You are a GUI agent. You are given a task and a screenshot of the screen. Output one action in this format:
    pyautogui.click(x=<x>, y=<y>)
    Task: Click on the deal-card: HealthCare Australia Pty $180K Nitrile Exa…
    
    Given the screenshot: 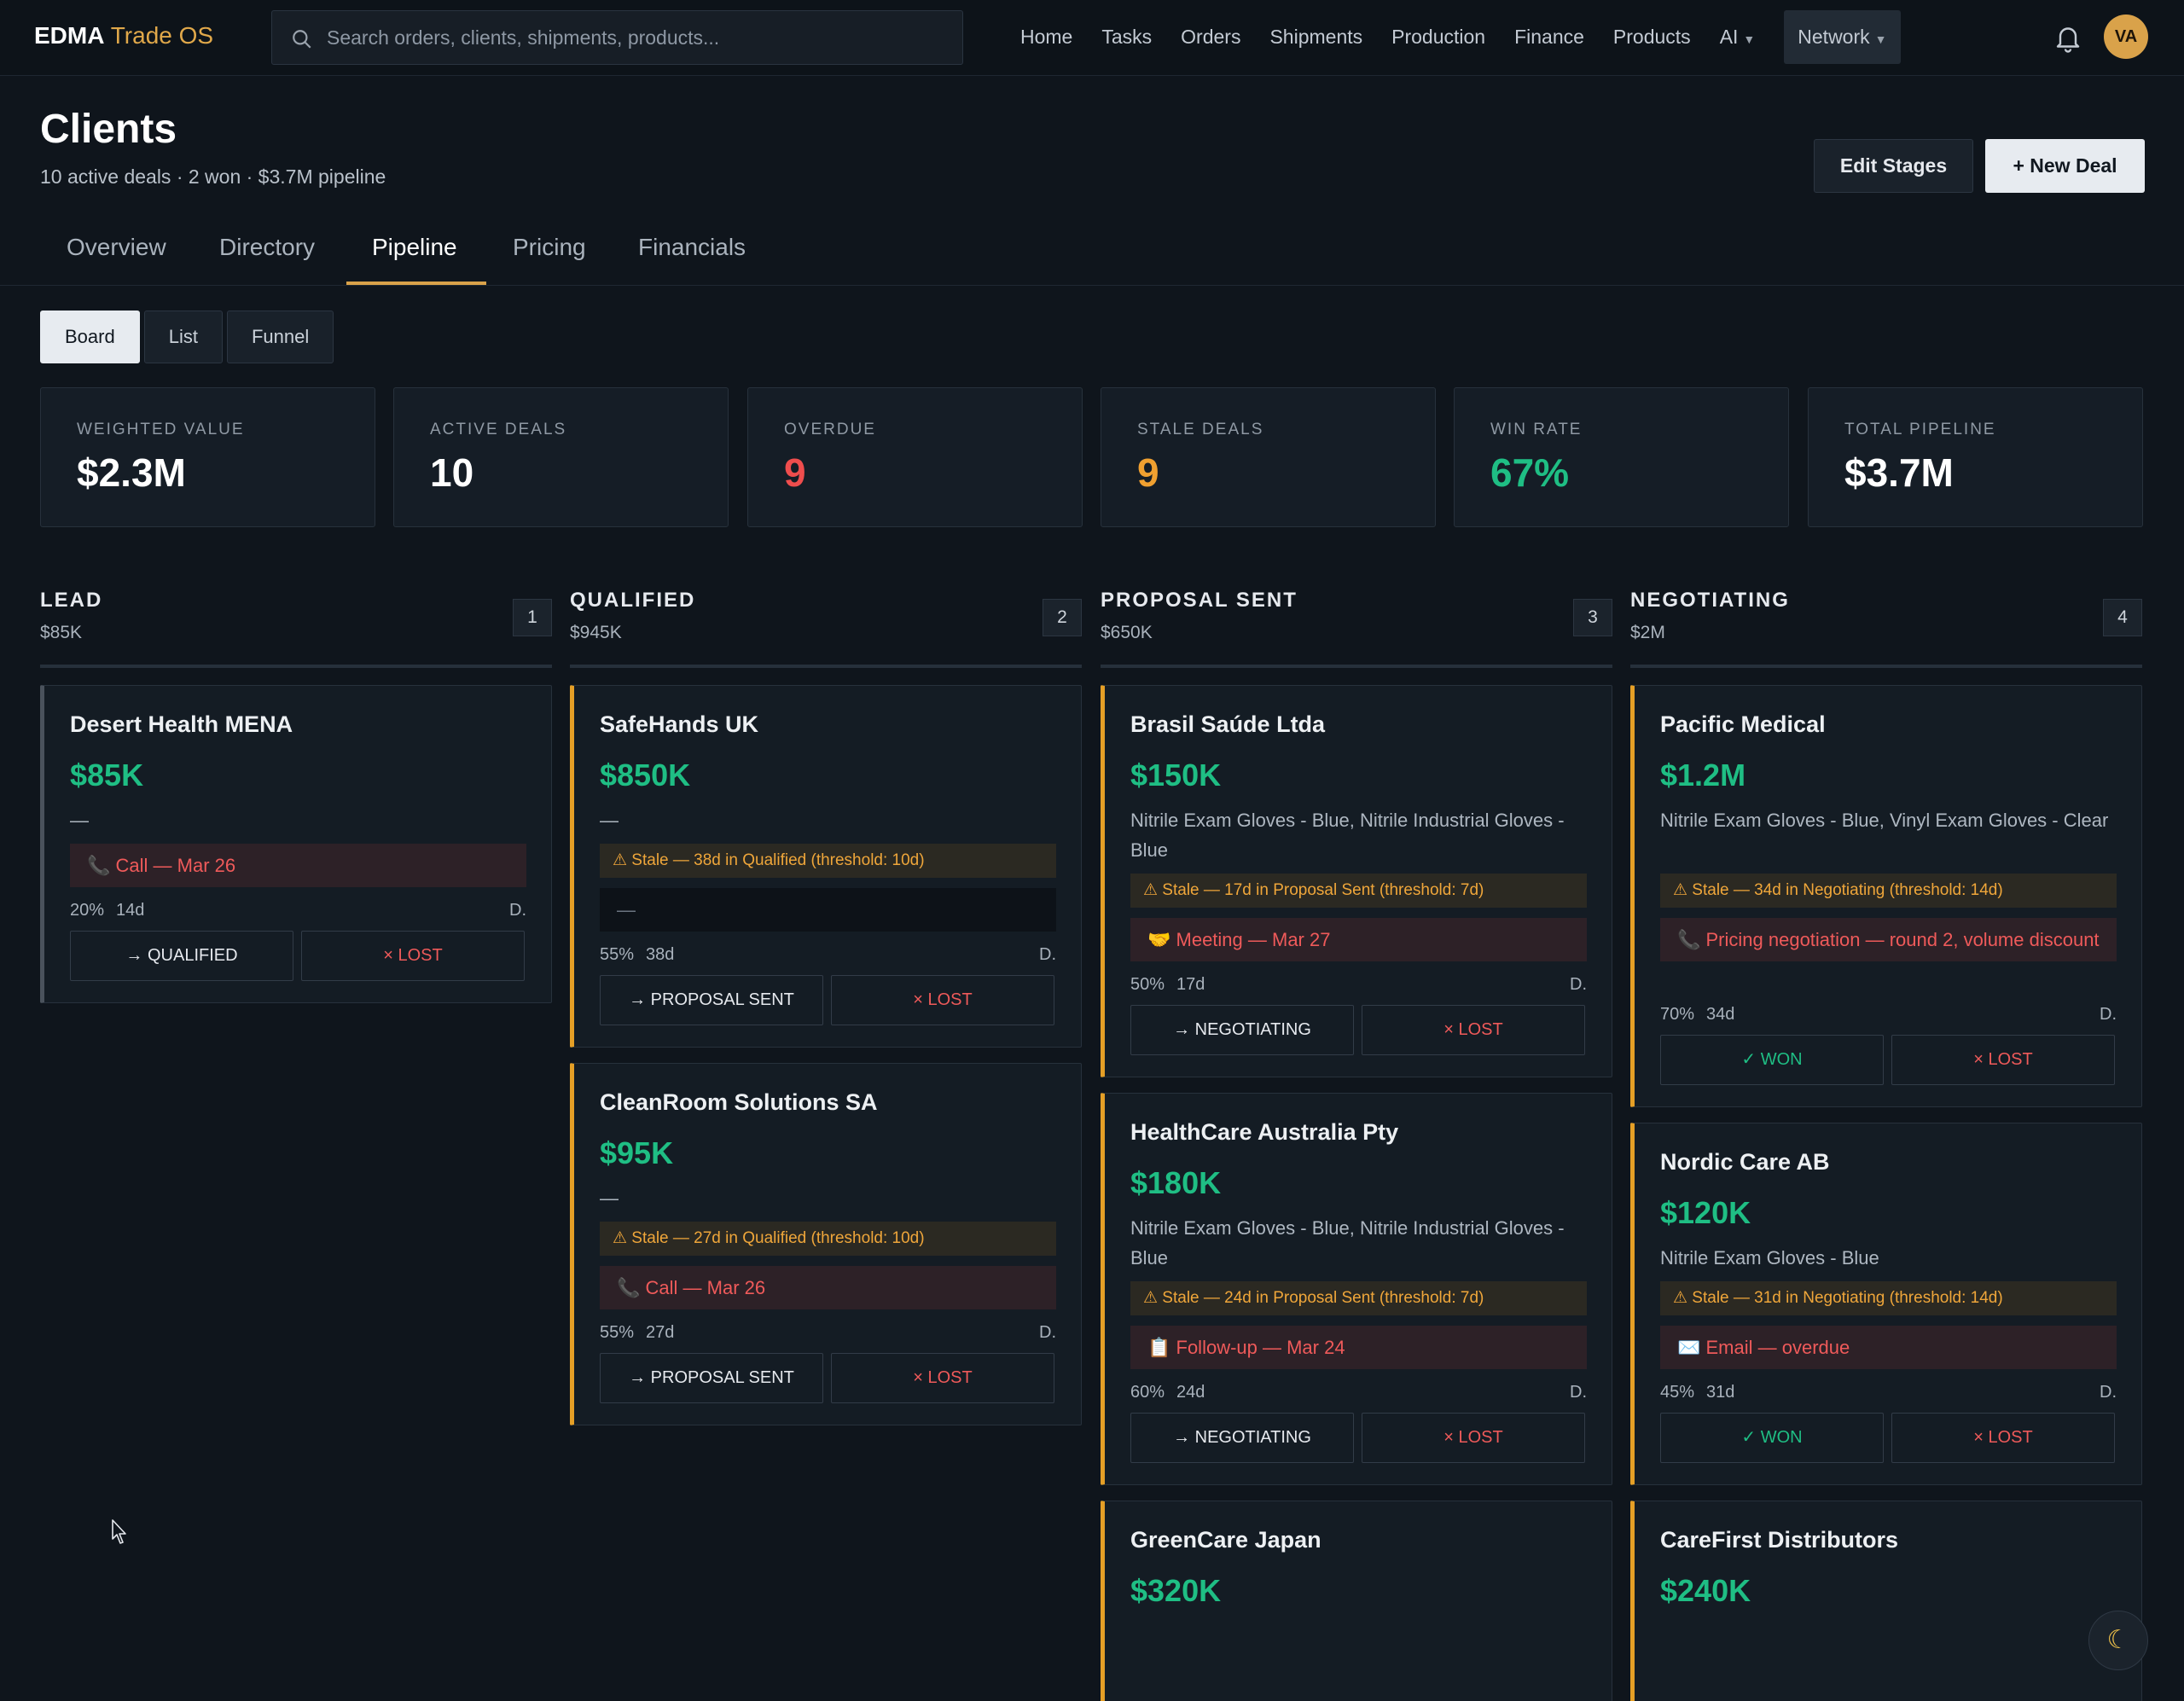 What is the action you would take?
    pyautogui.click(x=1357, y=1289)
    